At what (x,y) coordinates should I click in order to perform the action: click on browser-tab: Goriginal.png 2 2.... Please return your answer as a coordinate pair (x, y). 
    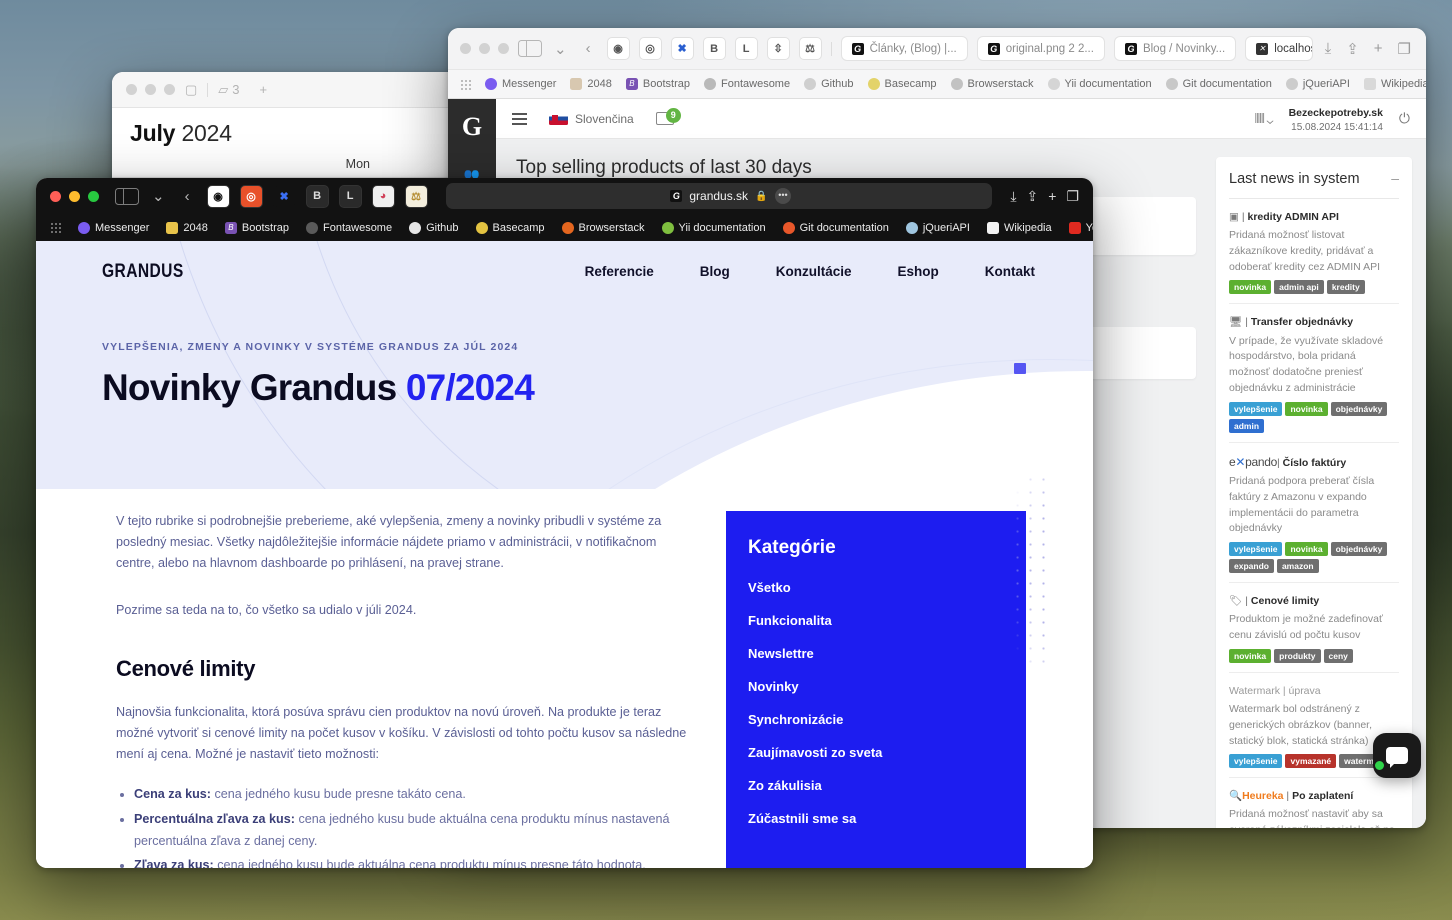
    Looking at the image, I should click on (1040, 48).